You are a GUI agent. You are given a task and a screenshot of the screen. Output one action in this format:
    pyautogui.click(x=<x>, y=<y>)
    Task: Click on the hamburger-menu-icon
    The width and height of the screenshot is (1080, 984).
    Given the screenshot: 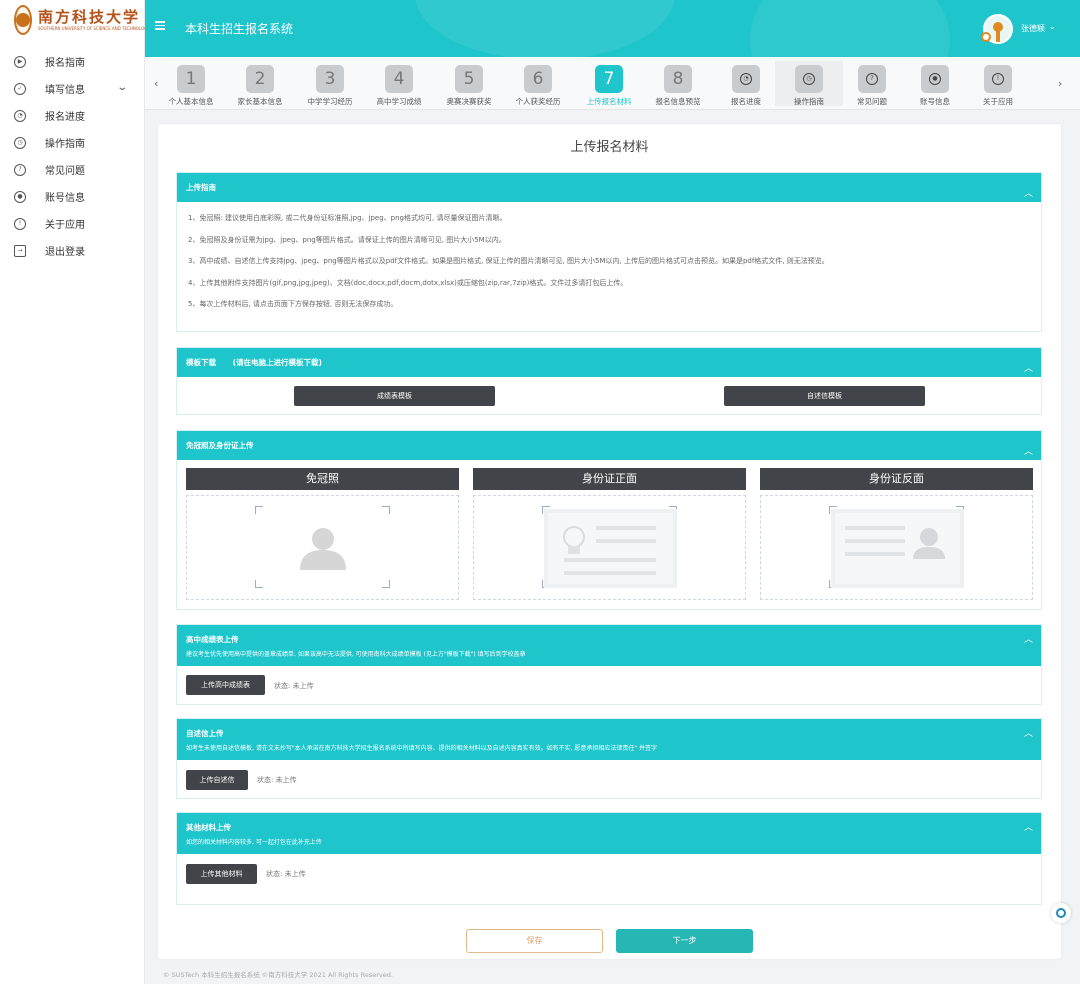 What is the action you would take?
    pyautogui.click(x=160, y=29)
    